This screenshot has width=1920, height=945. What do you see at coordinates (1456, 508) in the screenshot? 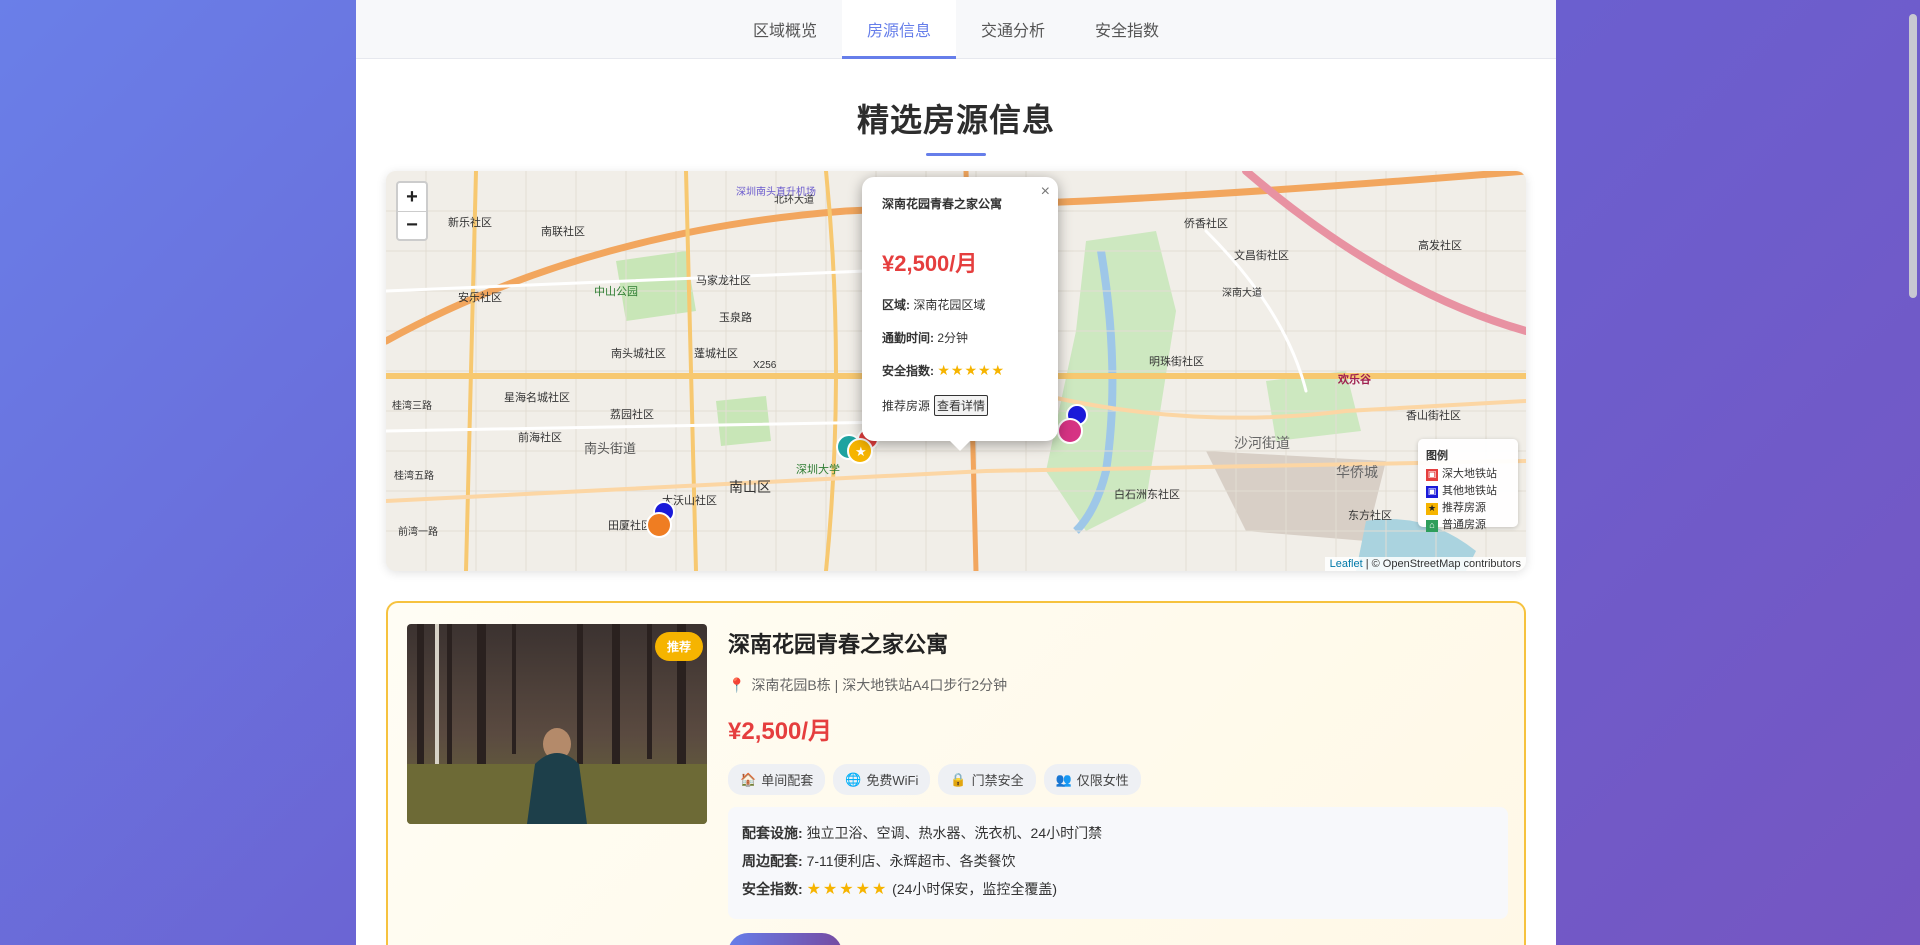
I see `legend-item: ★ 推荐房源` at bounding box center [1456, 508].